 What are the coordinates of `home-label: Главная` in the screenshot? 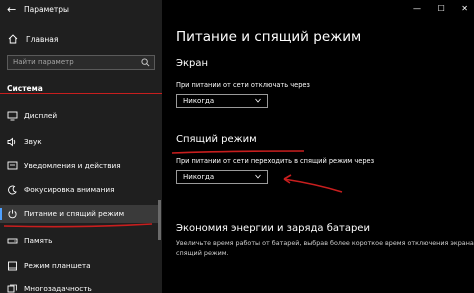 It's located at (42, 39).